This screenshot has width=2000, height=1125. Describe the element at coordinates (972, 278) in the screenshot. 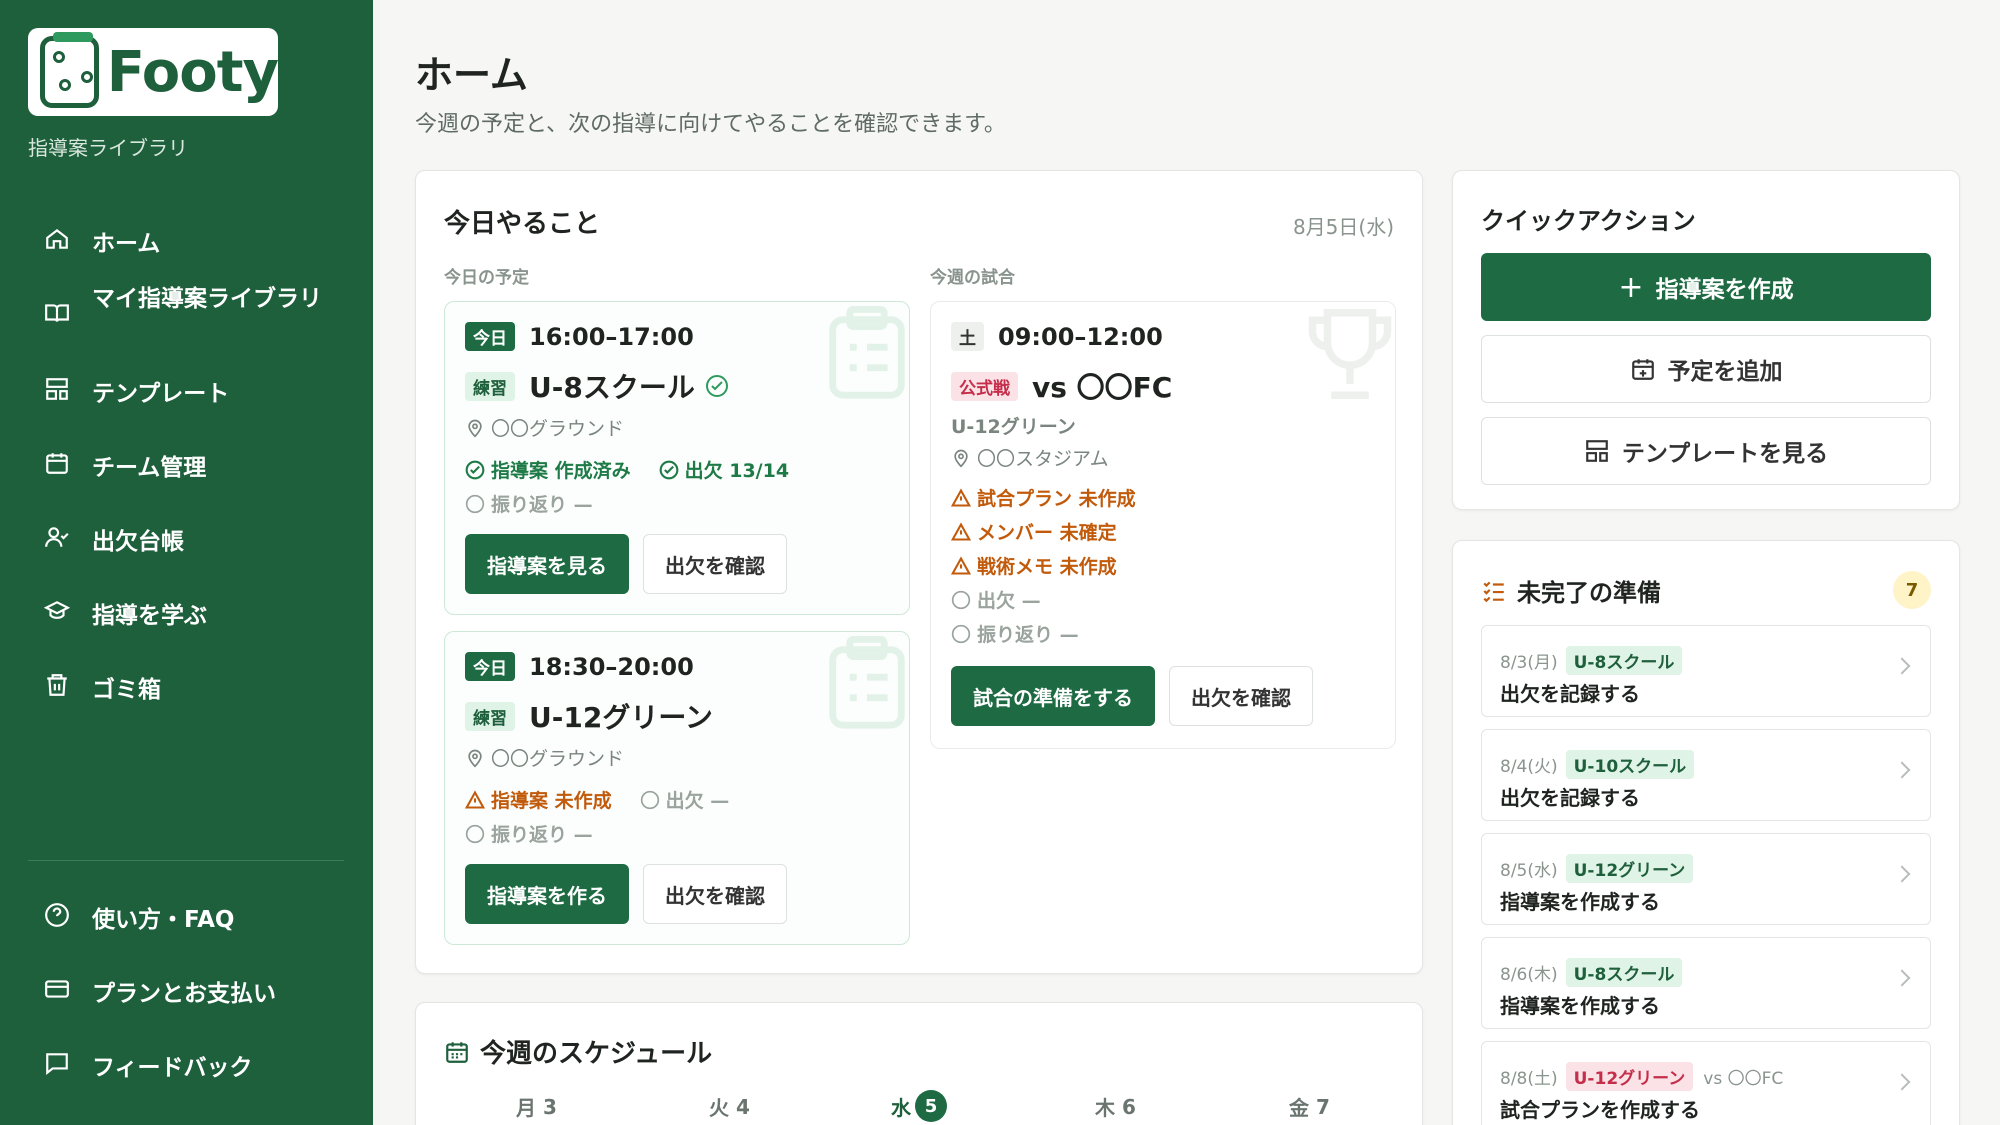

I see `match-label: 今週の試合` at that location.